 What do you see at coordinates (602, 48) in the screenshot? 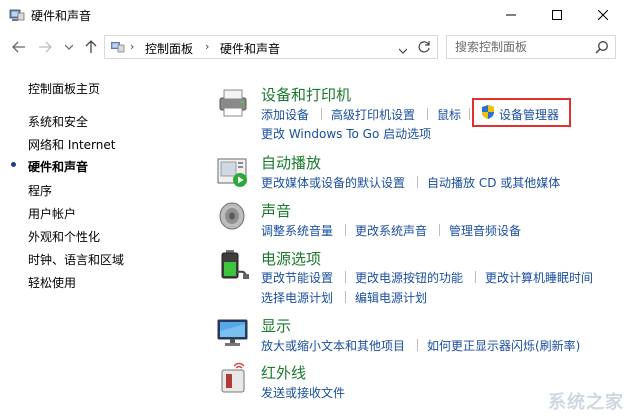
I see `search-icon` at bounding box center [602, 48].